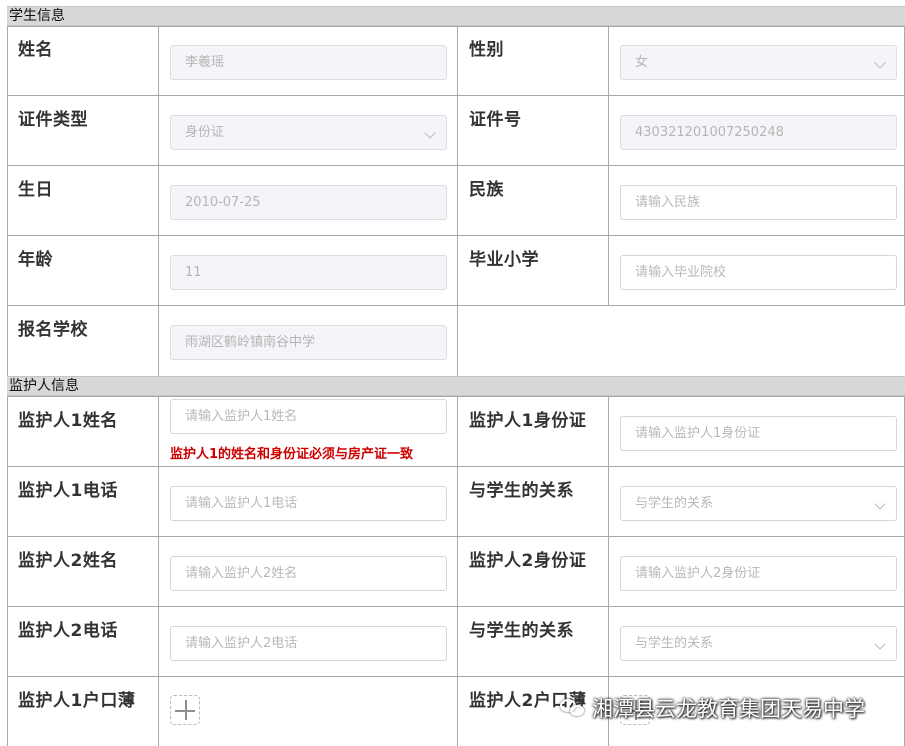 The height and width of the screenshot is (746, 905). Describe the element at coordinates (83, 641) in the screenshot. I see `g2-phone-label-cell: 监护人2电话` at that location.